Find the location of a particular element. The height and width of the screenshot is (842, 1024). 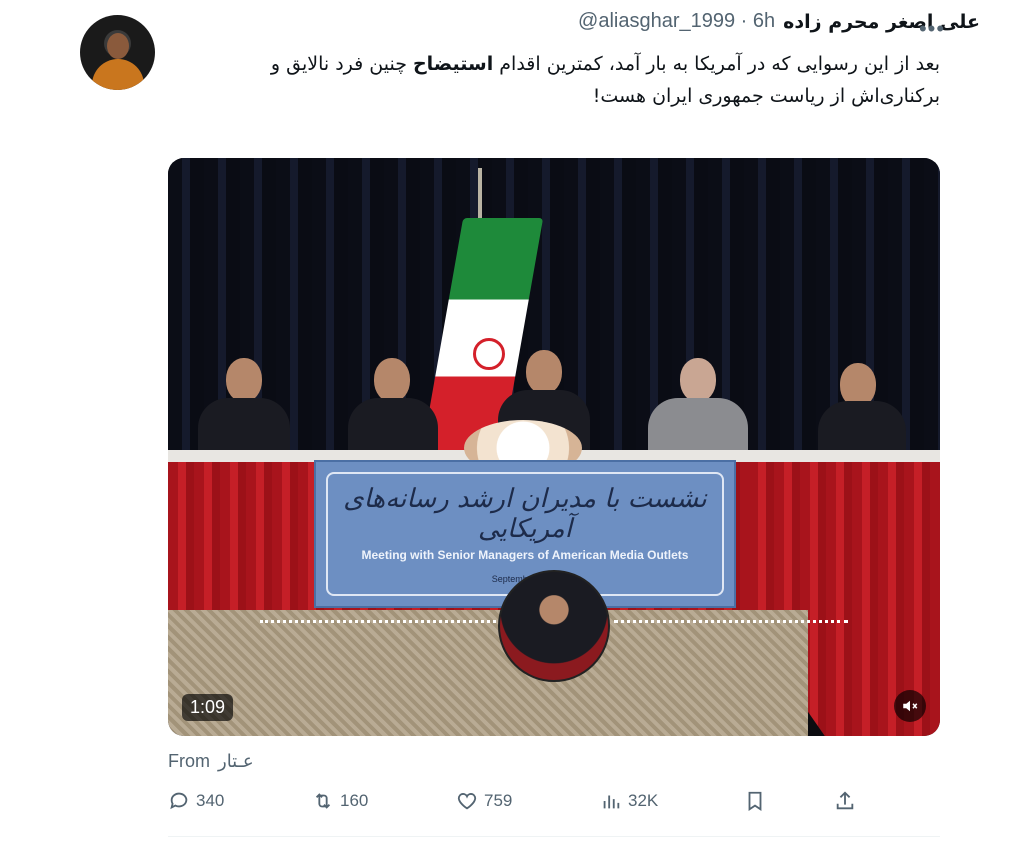

tweet-text-line2: برکناری‌اش از ریاست جمهوری ایران هست! is located at coordinates (766, 96).